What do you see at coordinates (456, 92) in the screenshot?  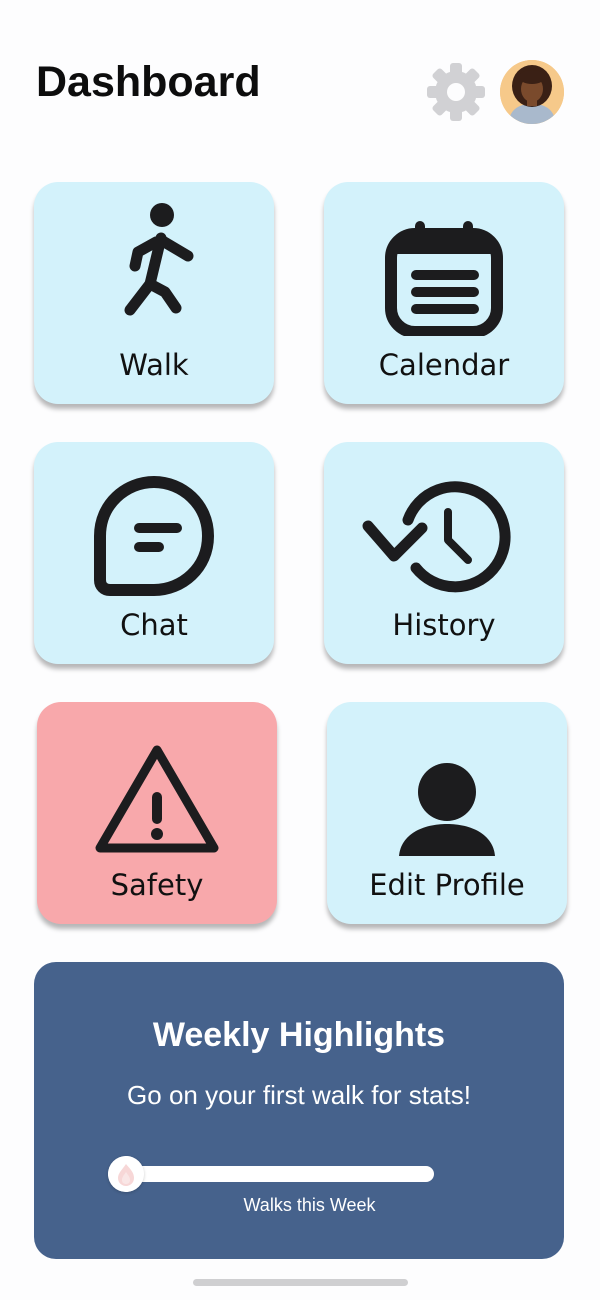 I see `gear-icon` at bounding box center [456, 92].